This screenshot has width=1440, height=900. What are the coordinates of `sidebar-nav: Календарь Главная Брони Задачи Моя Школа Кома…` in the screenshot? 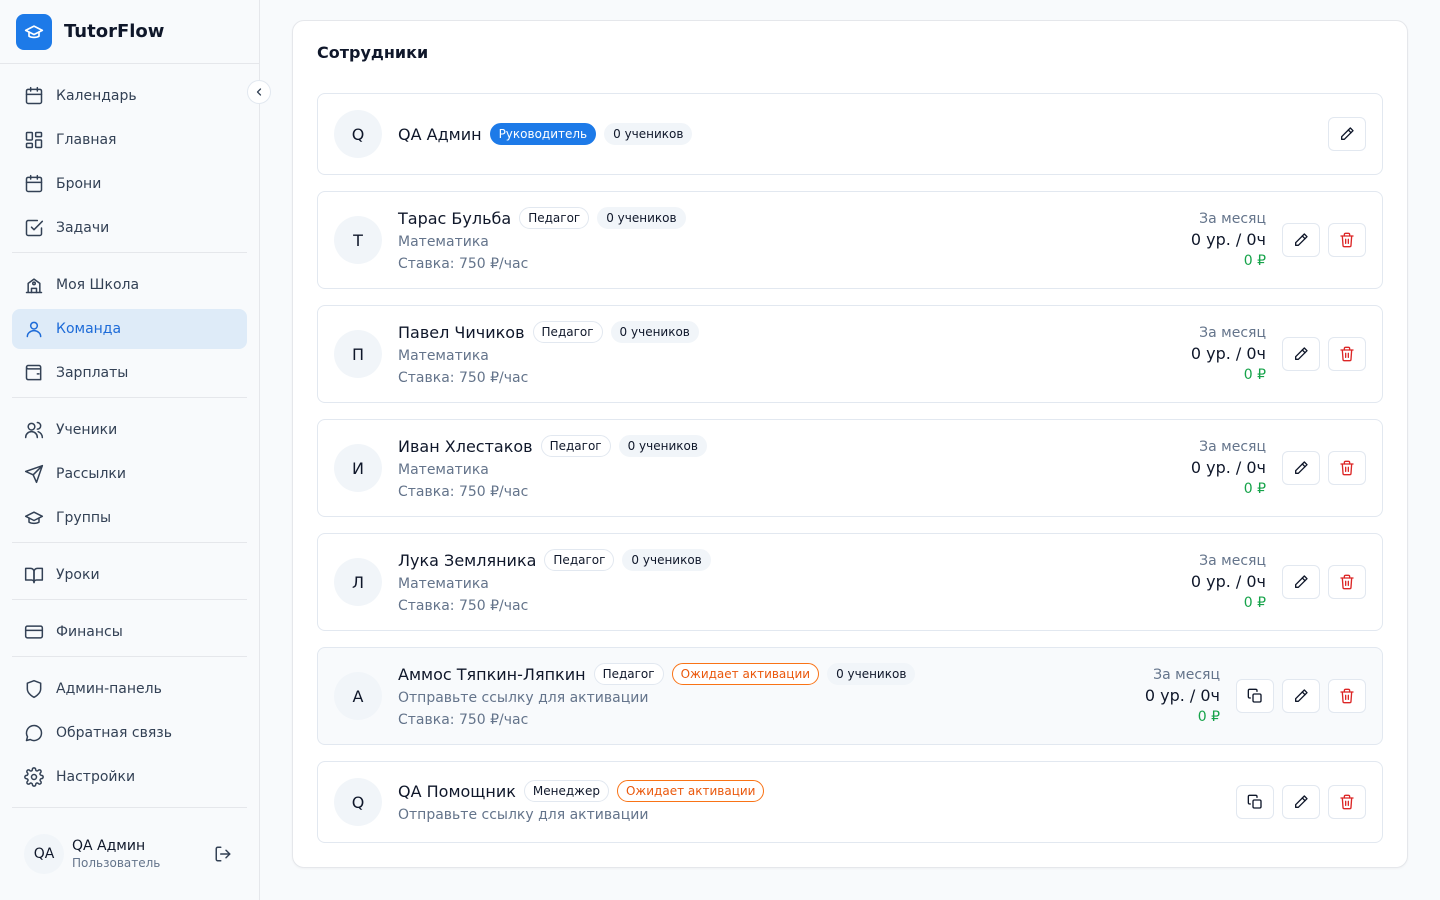 It's located at (129, 430).